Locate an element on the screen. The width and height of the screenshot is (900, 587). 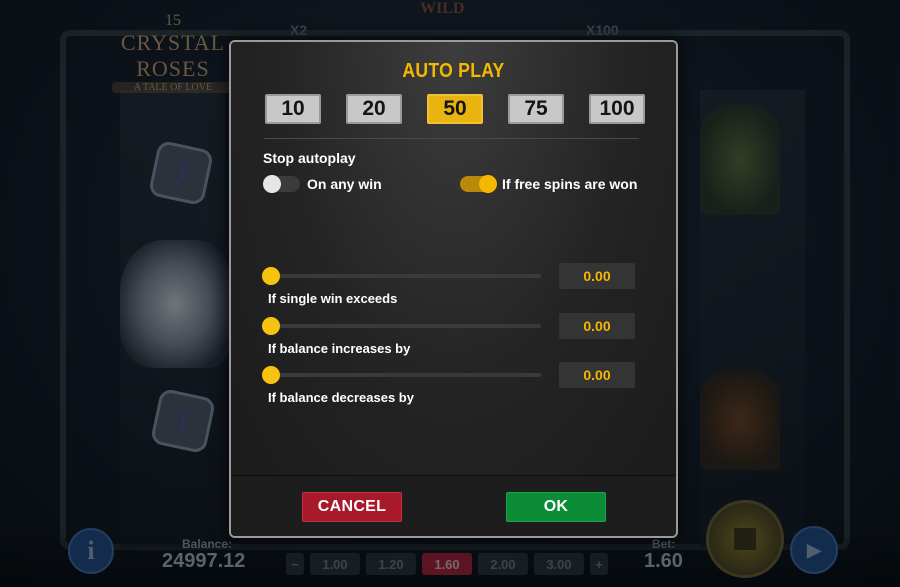
balance-increase-slider is located at coordinates (406, 326).